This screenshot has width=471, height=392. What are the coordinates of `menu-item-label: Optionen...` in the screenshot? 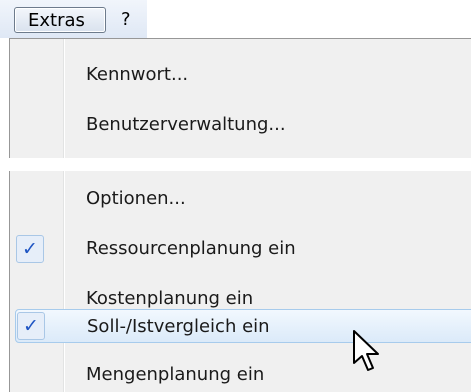 It's located at (136, 198).